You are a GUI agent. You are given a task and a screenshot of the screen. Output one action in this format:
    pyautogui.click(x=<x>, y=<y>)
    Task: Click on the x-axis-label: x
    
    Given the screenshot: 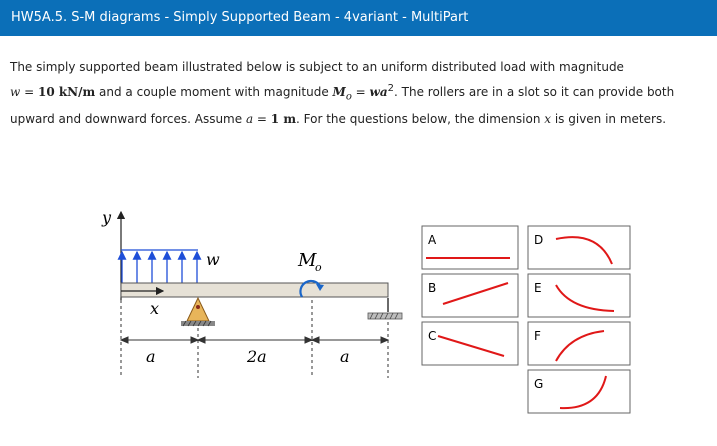 What is the action you would take?
    pyautogui.click(x=154, y=308)
    